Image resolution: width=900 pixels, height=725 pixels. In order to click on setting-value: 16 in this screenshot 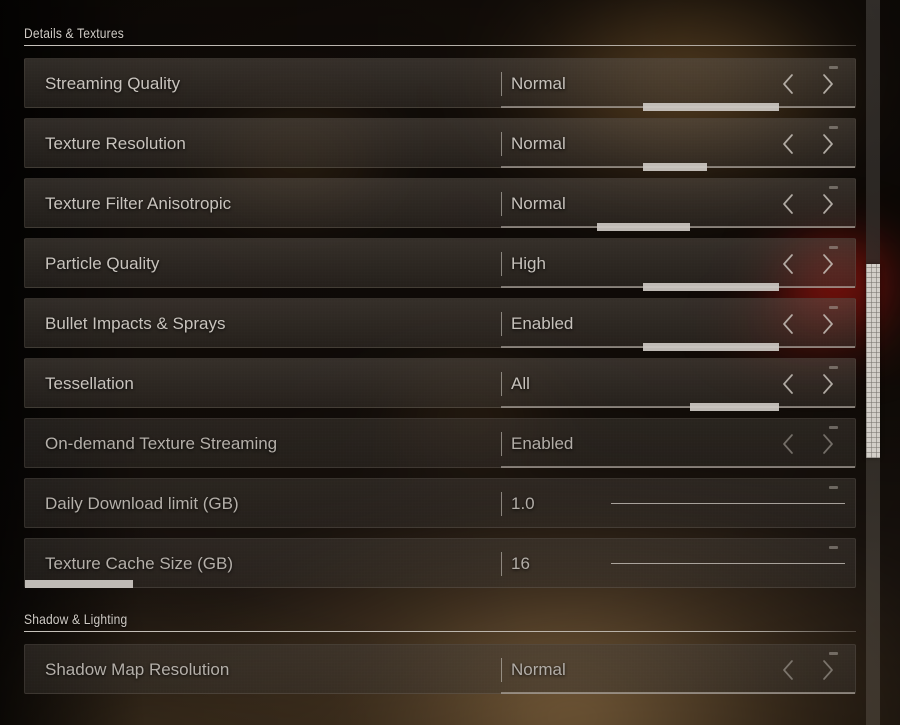, I will do `click(520, 563)`.